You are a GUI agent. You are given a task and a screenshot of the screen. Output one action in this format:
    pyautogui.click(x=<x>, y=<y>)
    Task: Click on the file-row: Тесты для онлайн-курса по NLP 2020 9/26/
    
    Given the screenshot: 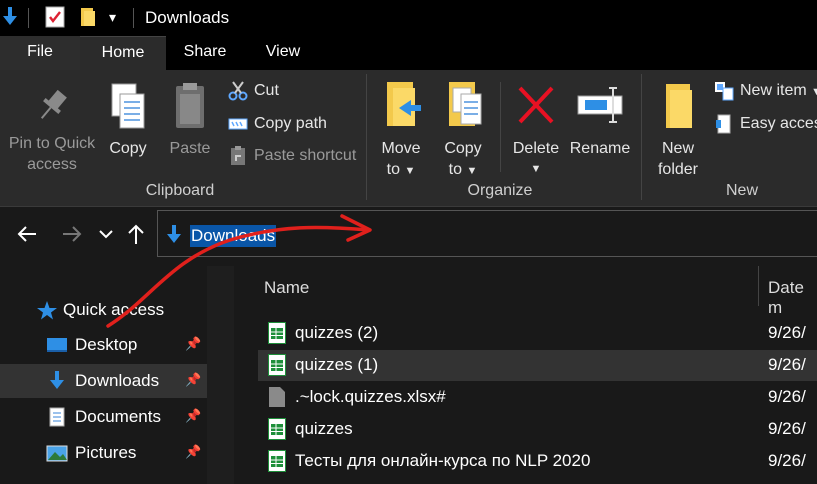 What is the action you would take?
    pyautogui.click(x=537, y=461)
    